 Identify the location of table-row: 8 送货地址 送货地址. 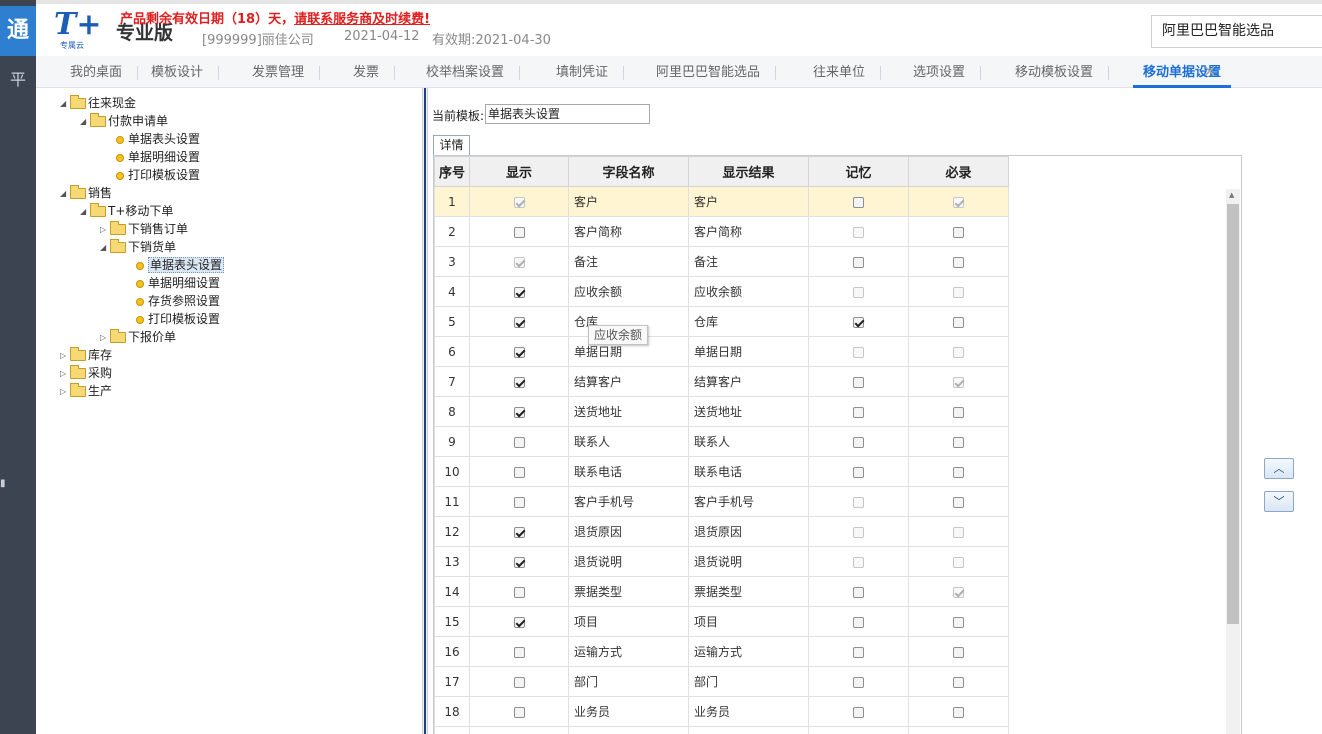
(721, 411).